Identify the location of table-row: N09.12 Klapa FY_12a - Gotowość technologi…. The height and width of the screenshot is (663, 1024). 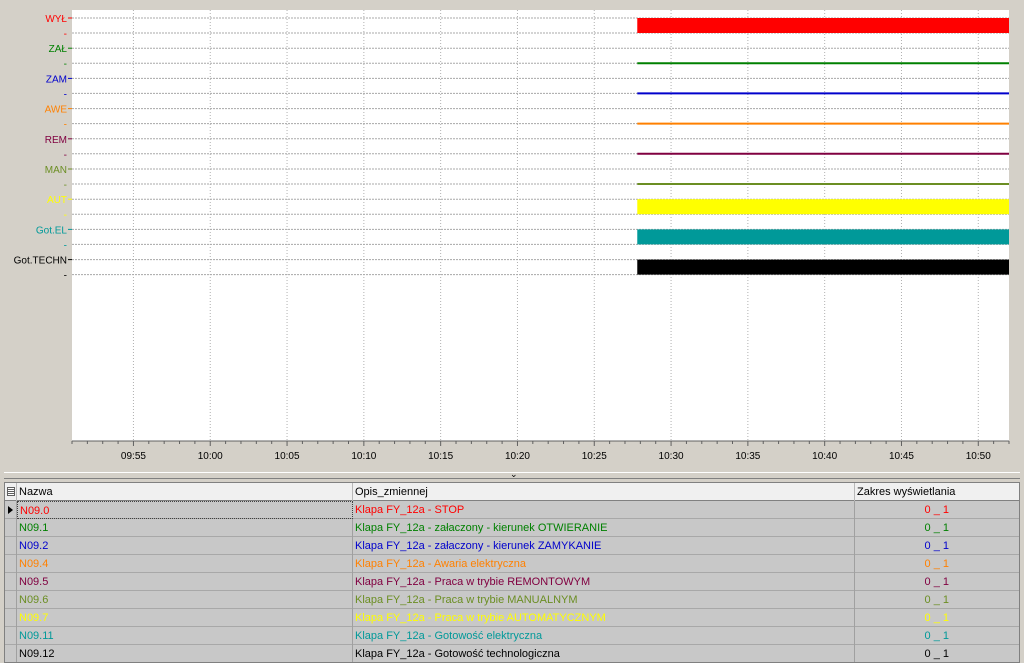
(512, 653).